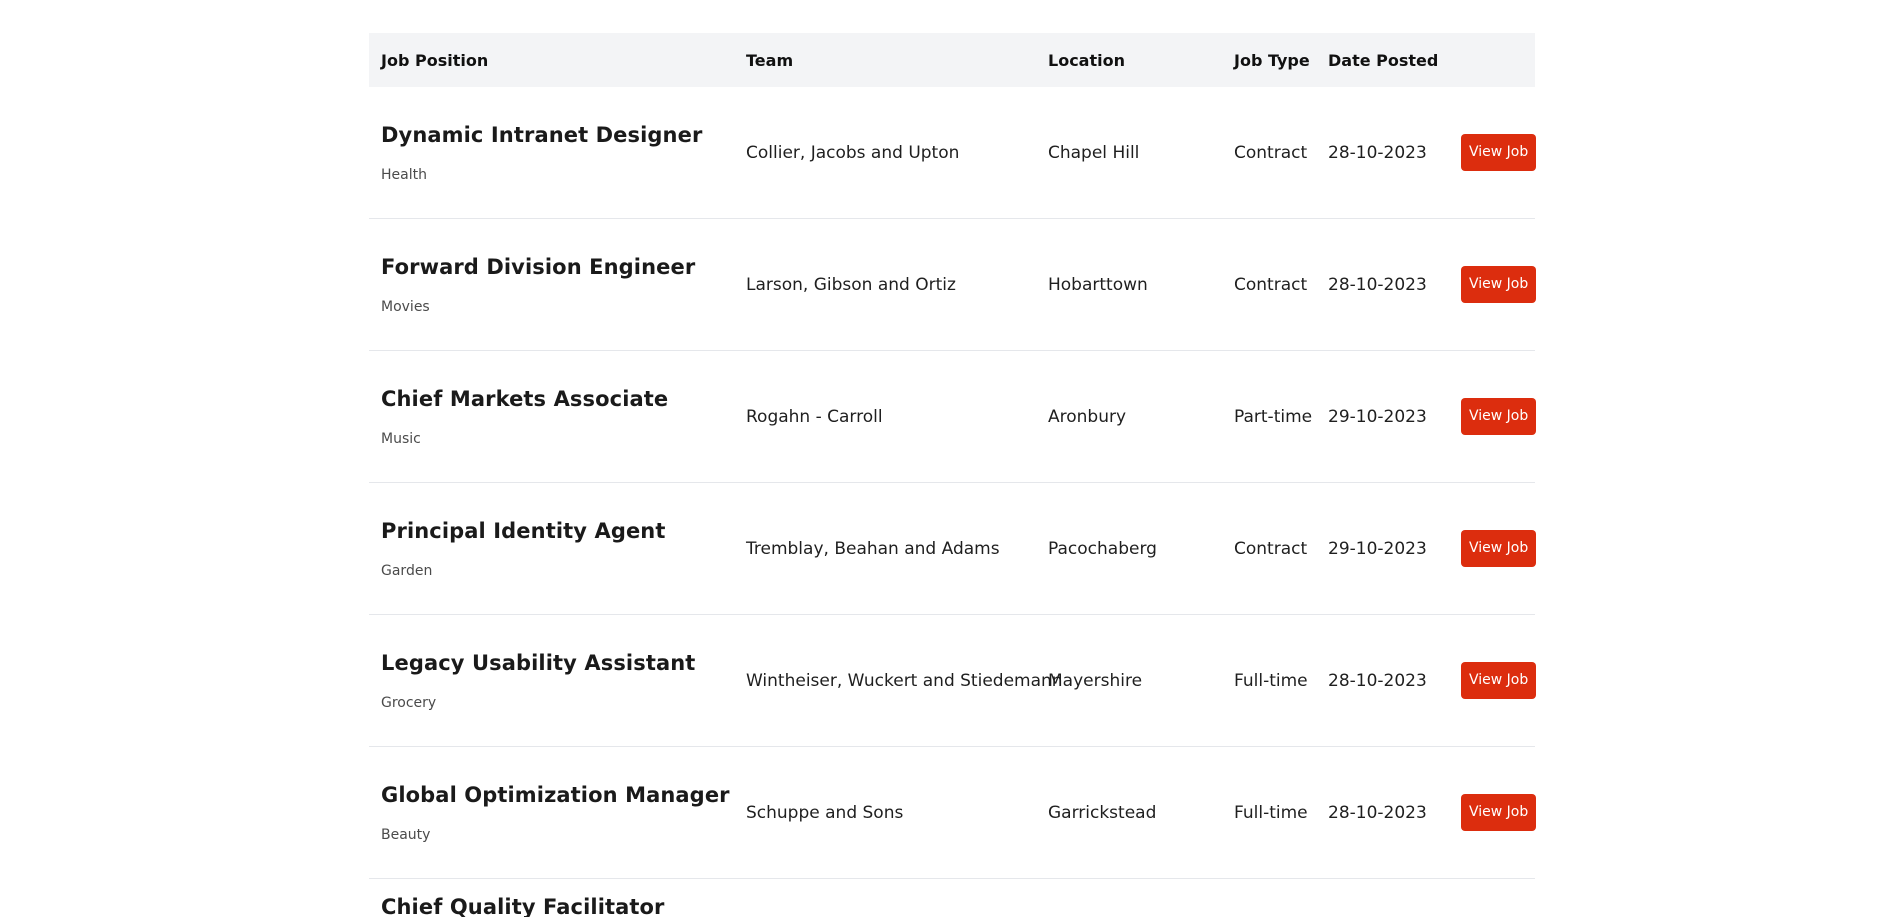 The width and height of the screenshot is (1904, 917). Describe the element at coordinates (525, 398) in the screenshot. I see `job-title: Chief Markets Associate` at that location.